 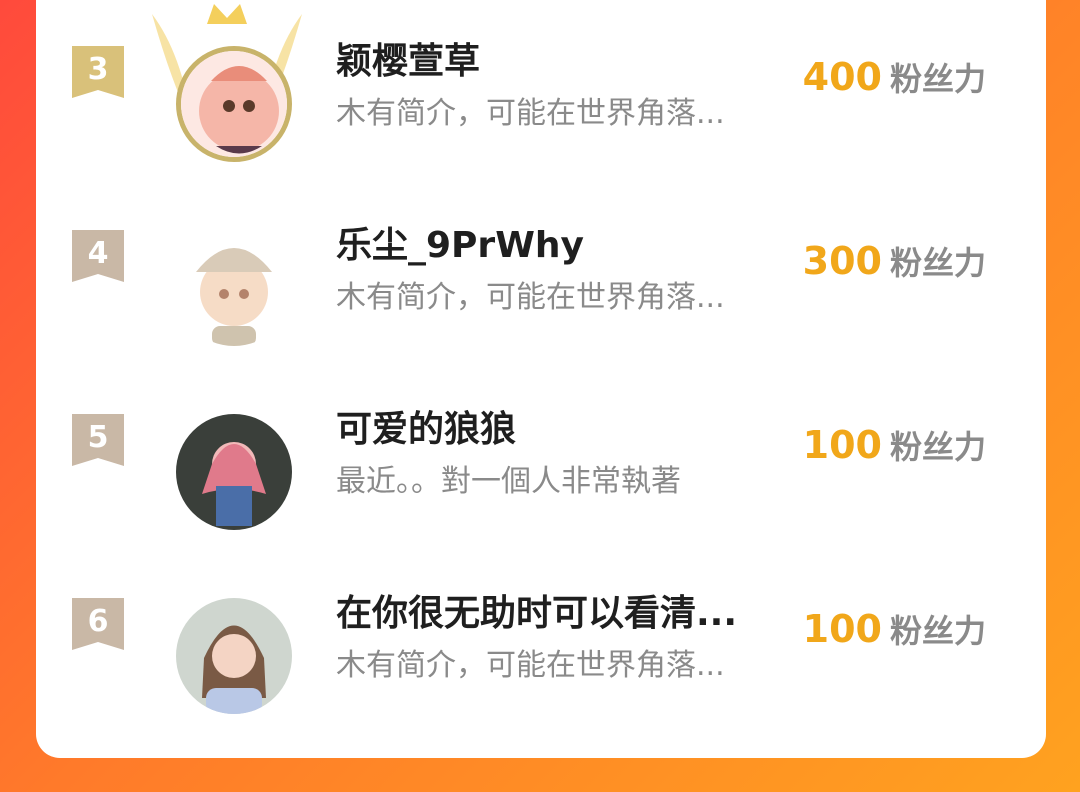 I want to click on user-name: 乐尘_9PrWhy, so click(x=460, y=245).